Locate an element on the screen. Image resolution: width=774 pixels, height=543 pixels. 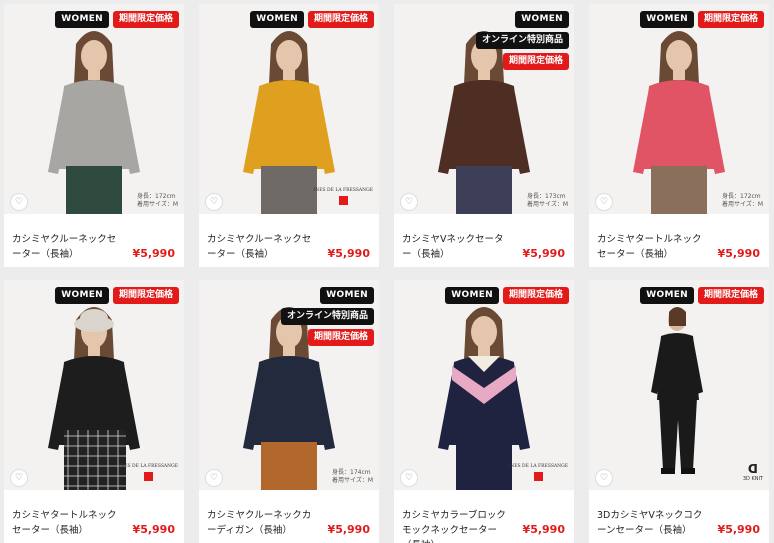
badge-group: WOMEN オンライン特別商品期間限定価格 is located at coordinates (299, 316).